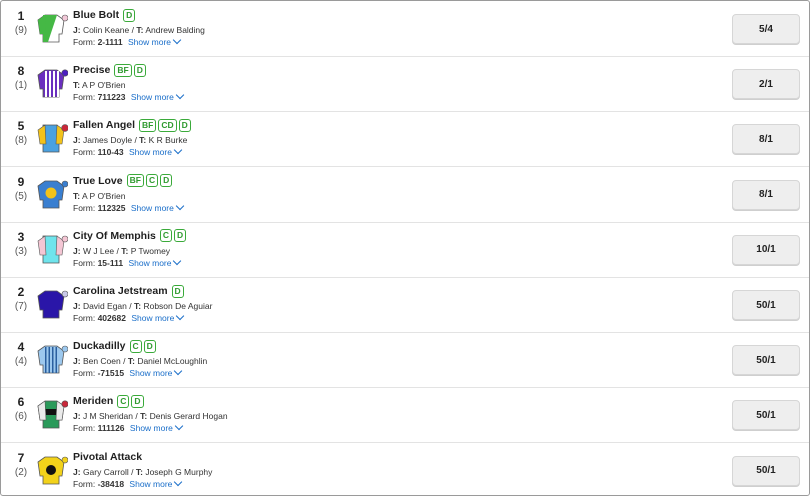 This screenshot has width=810, height=496. What do you see at coordinates (178, 306) in the screenshot?
I see `trainer-name: Robson De Aguiar` at bounding box center [178, 306].